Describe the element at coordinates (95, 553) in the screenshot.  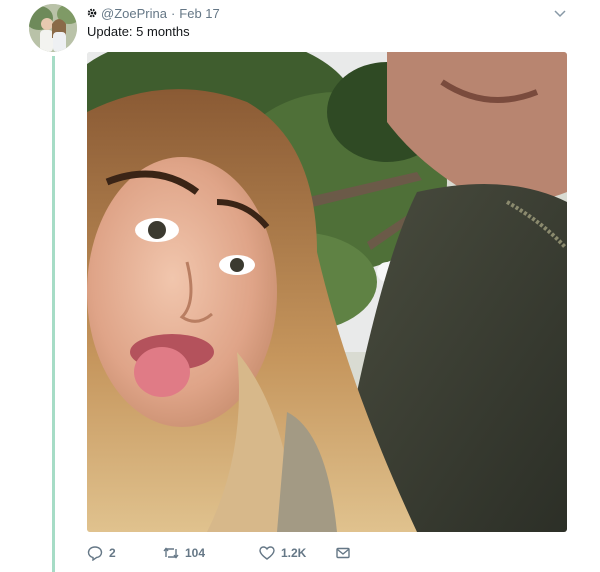
I see `reply-icon` at that location.